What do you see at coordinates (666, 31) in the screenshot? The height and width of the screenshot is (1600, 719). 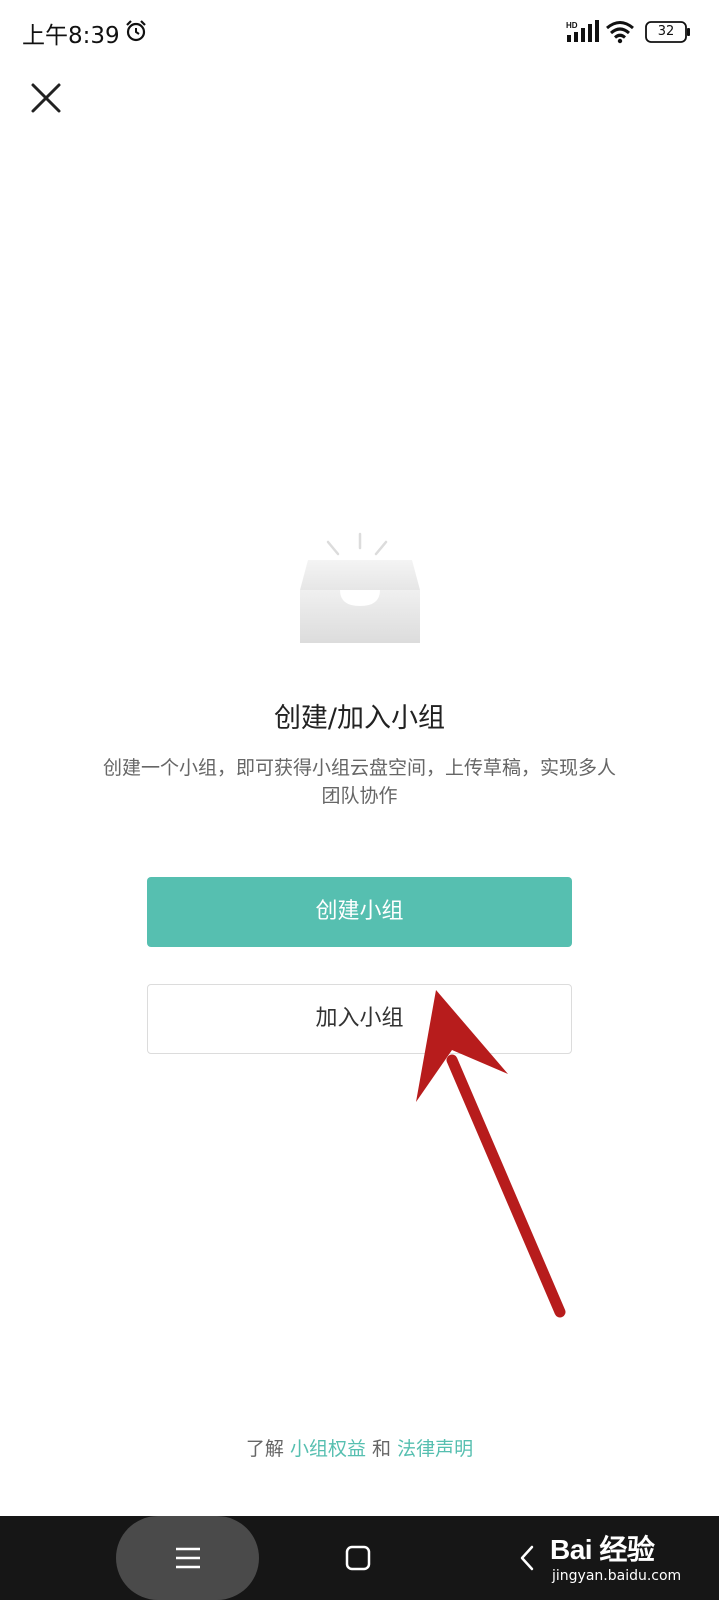 I see `battery-level: 32` at bounding box center [666, 31].